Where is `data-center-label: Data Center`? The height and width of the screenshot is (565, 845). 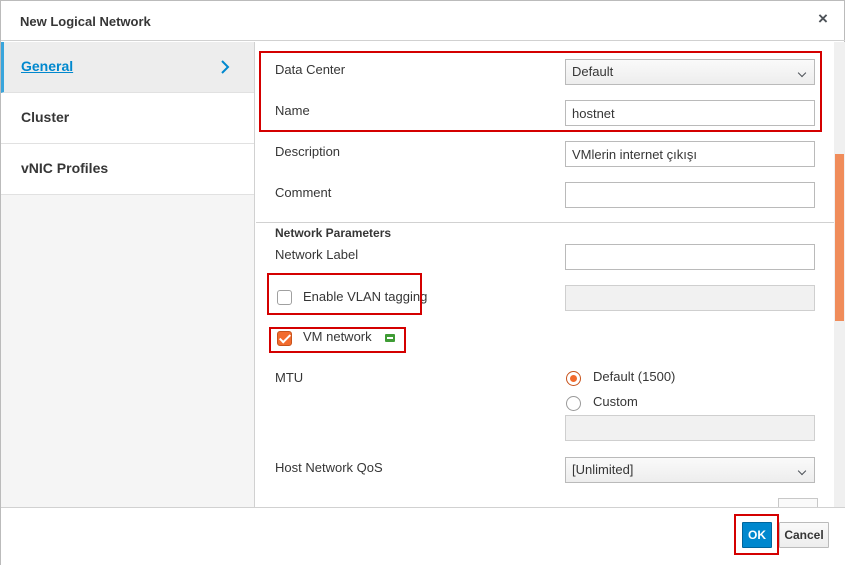 data-center-label: Data Center is located at coordinates (310, 69).